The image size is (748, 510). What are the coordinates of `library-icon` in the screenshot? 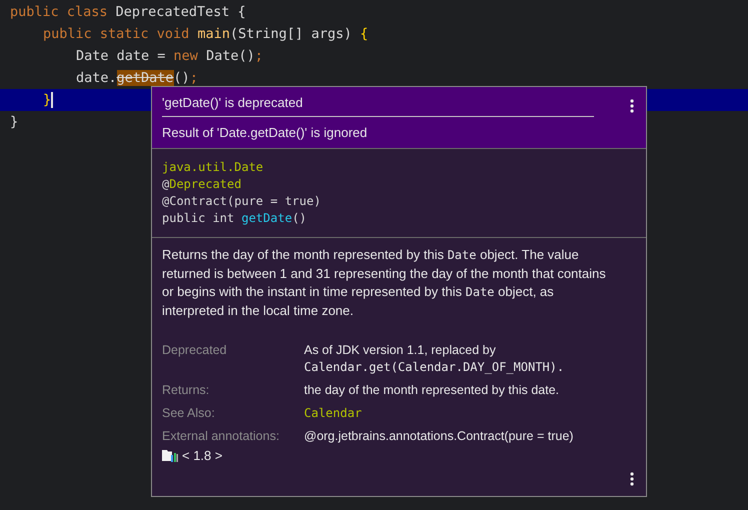 It's located at (170, 455).